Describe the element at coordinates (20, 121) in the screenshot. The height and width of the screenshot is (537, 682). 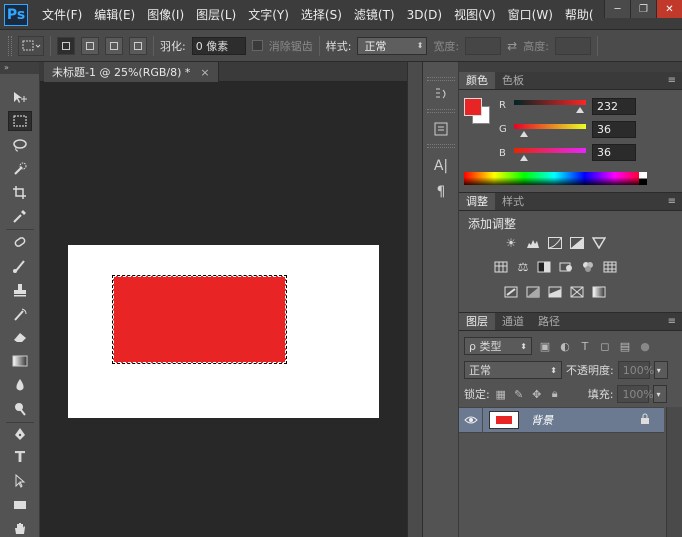
I see `rectangular-marquee-tool-icon` at that location.